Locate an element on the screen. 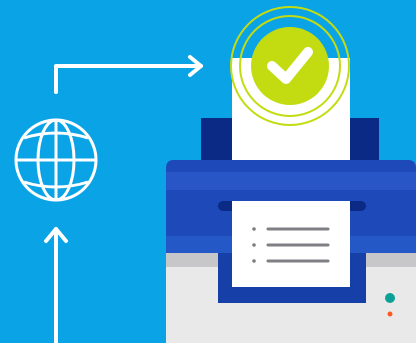  globe-icon is located at coordinates (56, 160).